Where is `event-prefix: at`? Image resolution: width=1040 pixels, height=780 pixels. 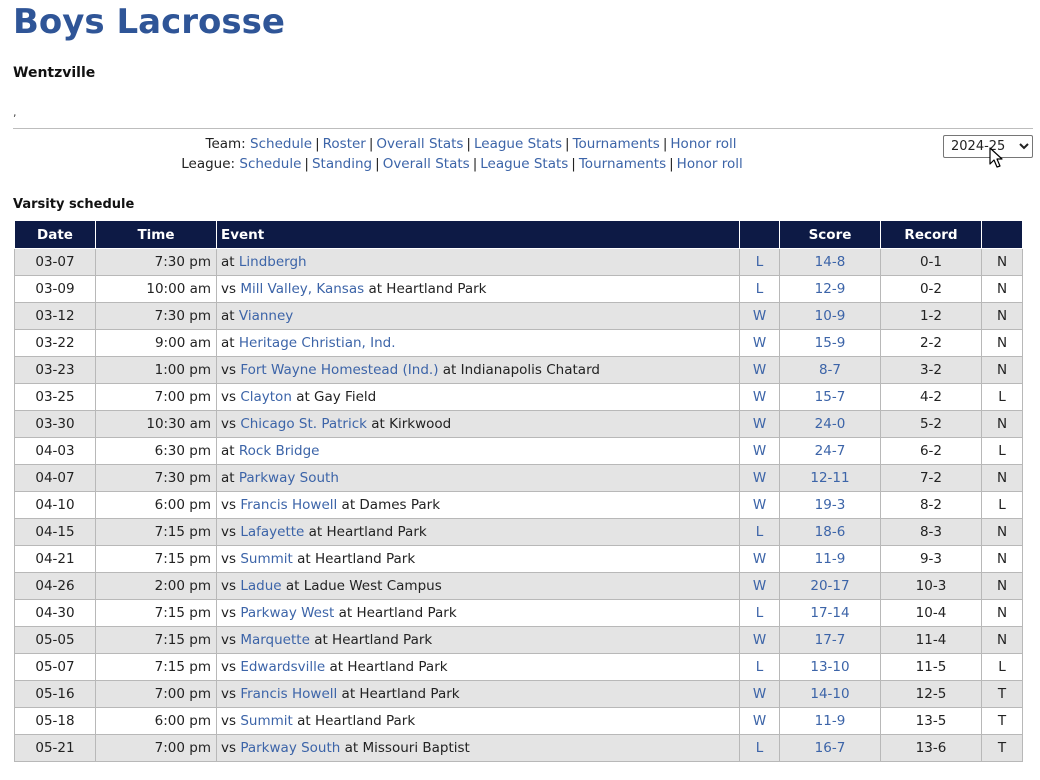
event-prefix: at is located at coordinates (228, 316).